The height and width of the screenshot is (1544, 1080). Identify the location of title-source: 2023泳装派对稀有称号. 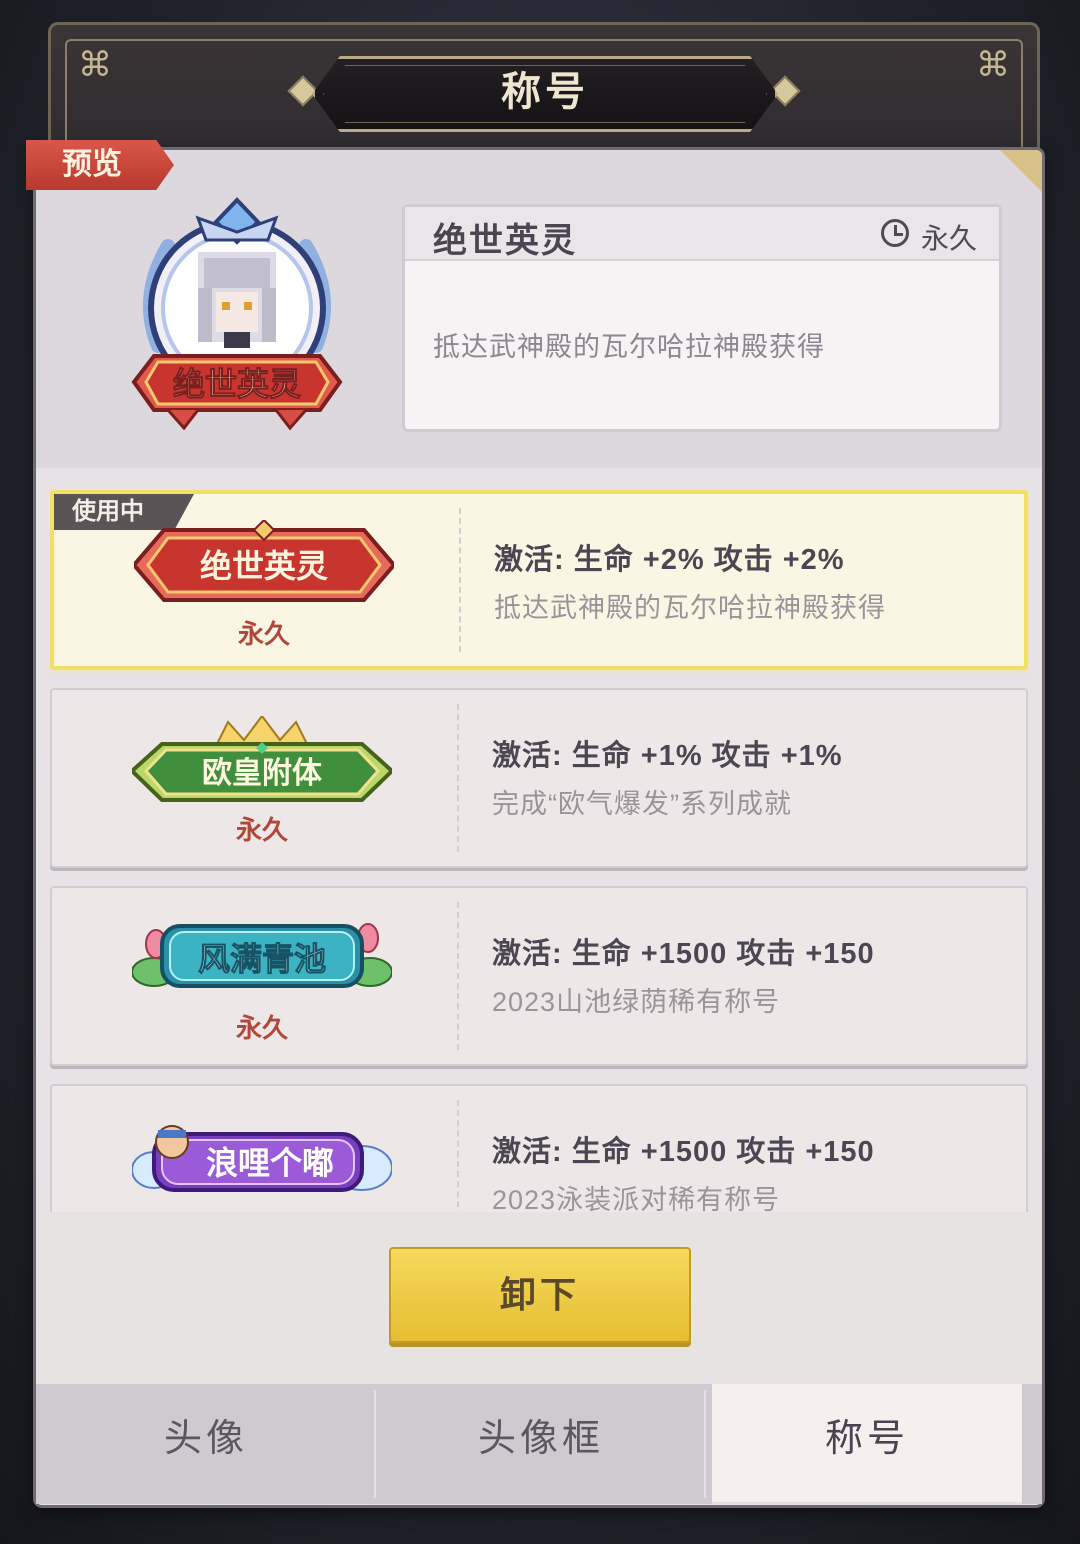
(636, 1198).